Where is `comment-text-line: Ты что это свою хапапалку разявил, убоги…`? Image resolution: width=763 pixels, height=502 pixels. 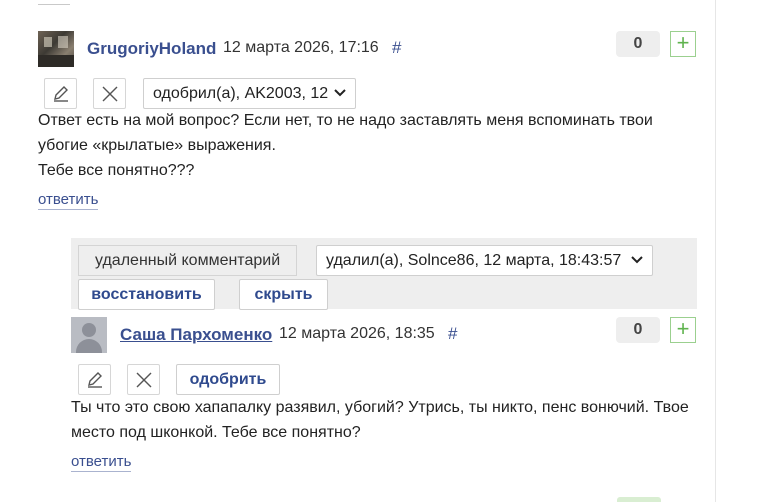
comment-text-line: Ты что это свою хапапалку разявил, убоги… is located at coordinates (380, 407).